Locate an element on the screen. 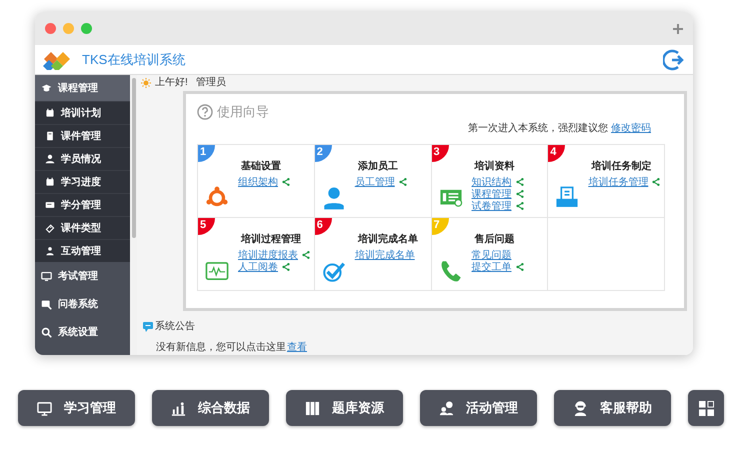 Image resolution: width=742 pixels, height=454 pixels. step-title: 添加员工 is located at coordinates (378, 167).